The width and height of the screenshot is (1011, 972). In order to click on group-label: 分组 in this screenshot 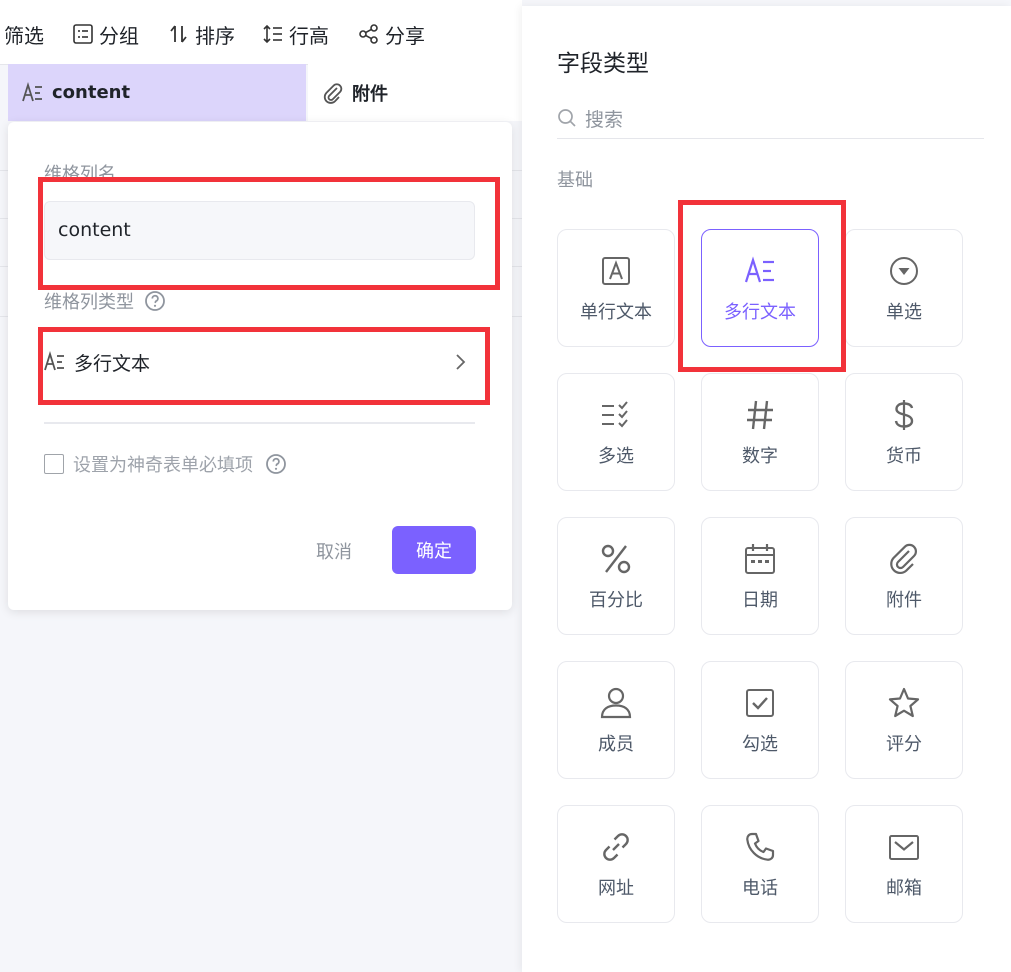, I will do `click(119, 35)`.